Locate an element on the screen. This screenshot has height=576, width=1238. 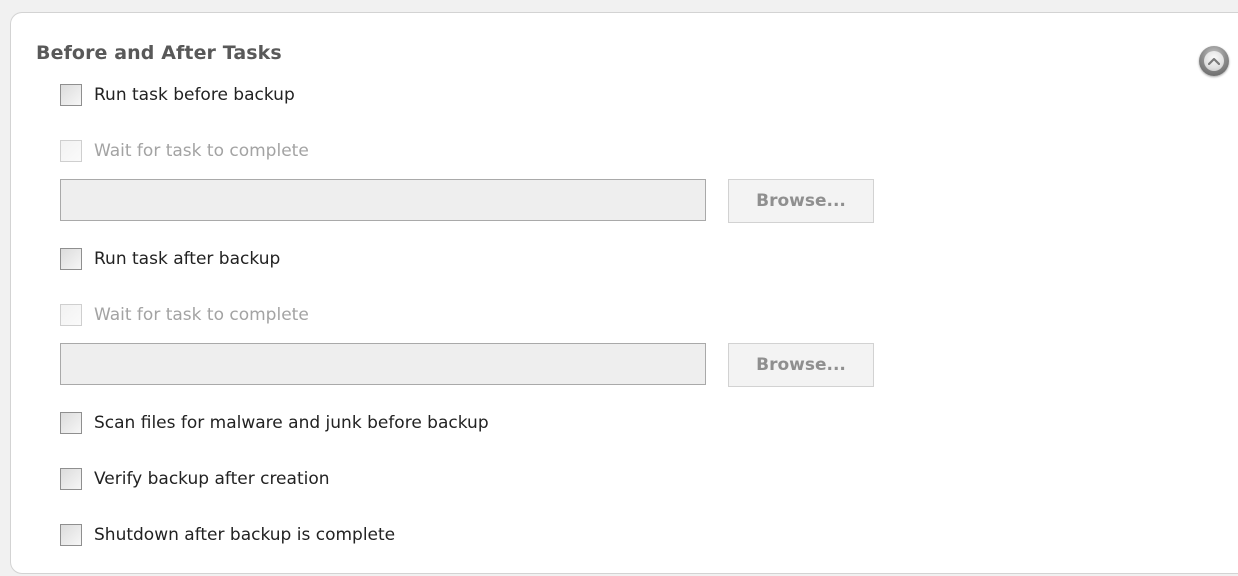
wait-after-label: Wait for task to complete is located at coordinates (201, 315).